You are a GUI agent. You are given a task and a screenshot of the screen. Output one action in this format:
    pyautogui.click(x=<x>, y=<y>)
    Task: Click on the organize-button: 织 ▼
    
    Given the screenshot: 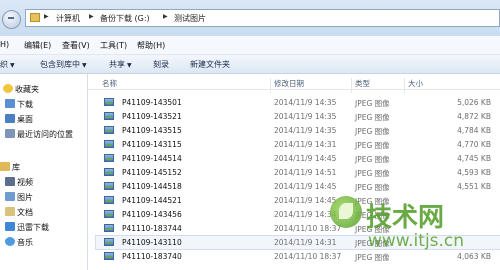 What is the action you would take?
    pyautogui.click(x=7, y=64)
    